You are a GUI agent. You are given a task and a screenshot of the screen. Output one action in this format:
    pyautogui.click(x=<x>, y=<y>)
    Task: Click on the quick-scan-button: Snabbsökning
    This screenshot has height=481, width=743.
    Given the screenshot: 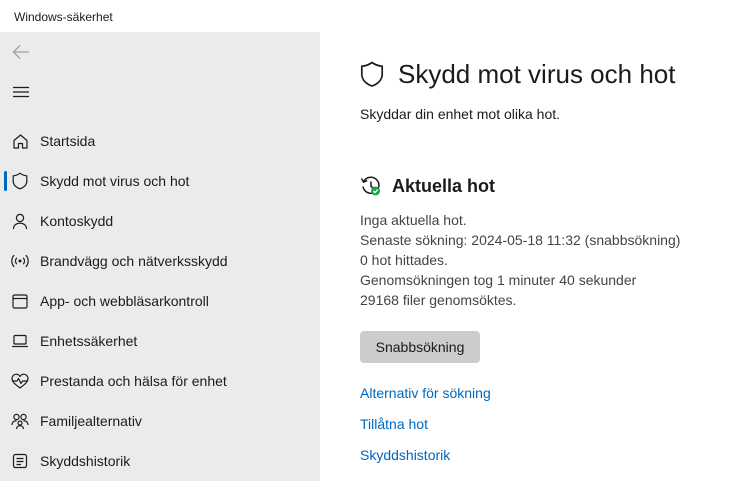 What is the action you would take?
    pyautogui.click(x=420, y=347)
    